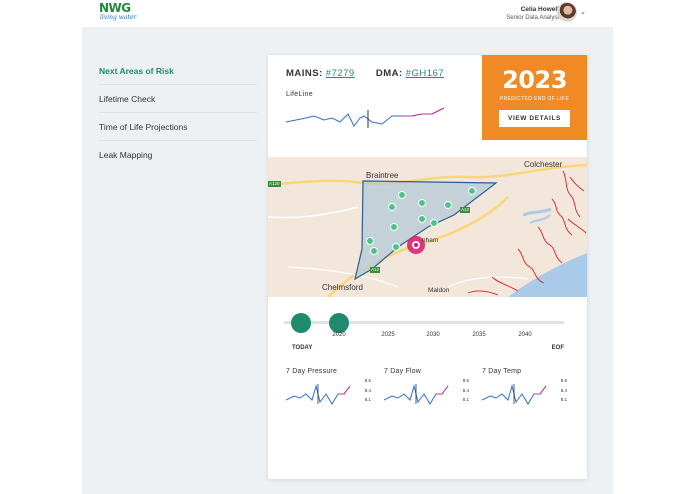  Describe the element at coordinates (178, 99) in the screenshot. I see `sidebar-item-lifetime-check: Lifetime Check` at that location.